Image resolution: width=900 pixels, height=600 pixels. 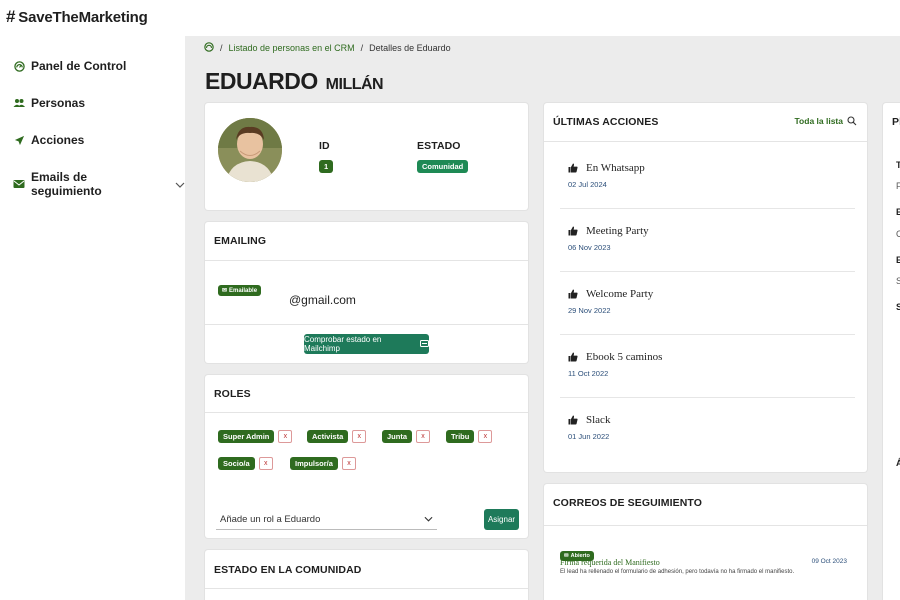 I want to click on followup-date: 09 Oct 2023, so click(x=829, y=561).